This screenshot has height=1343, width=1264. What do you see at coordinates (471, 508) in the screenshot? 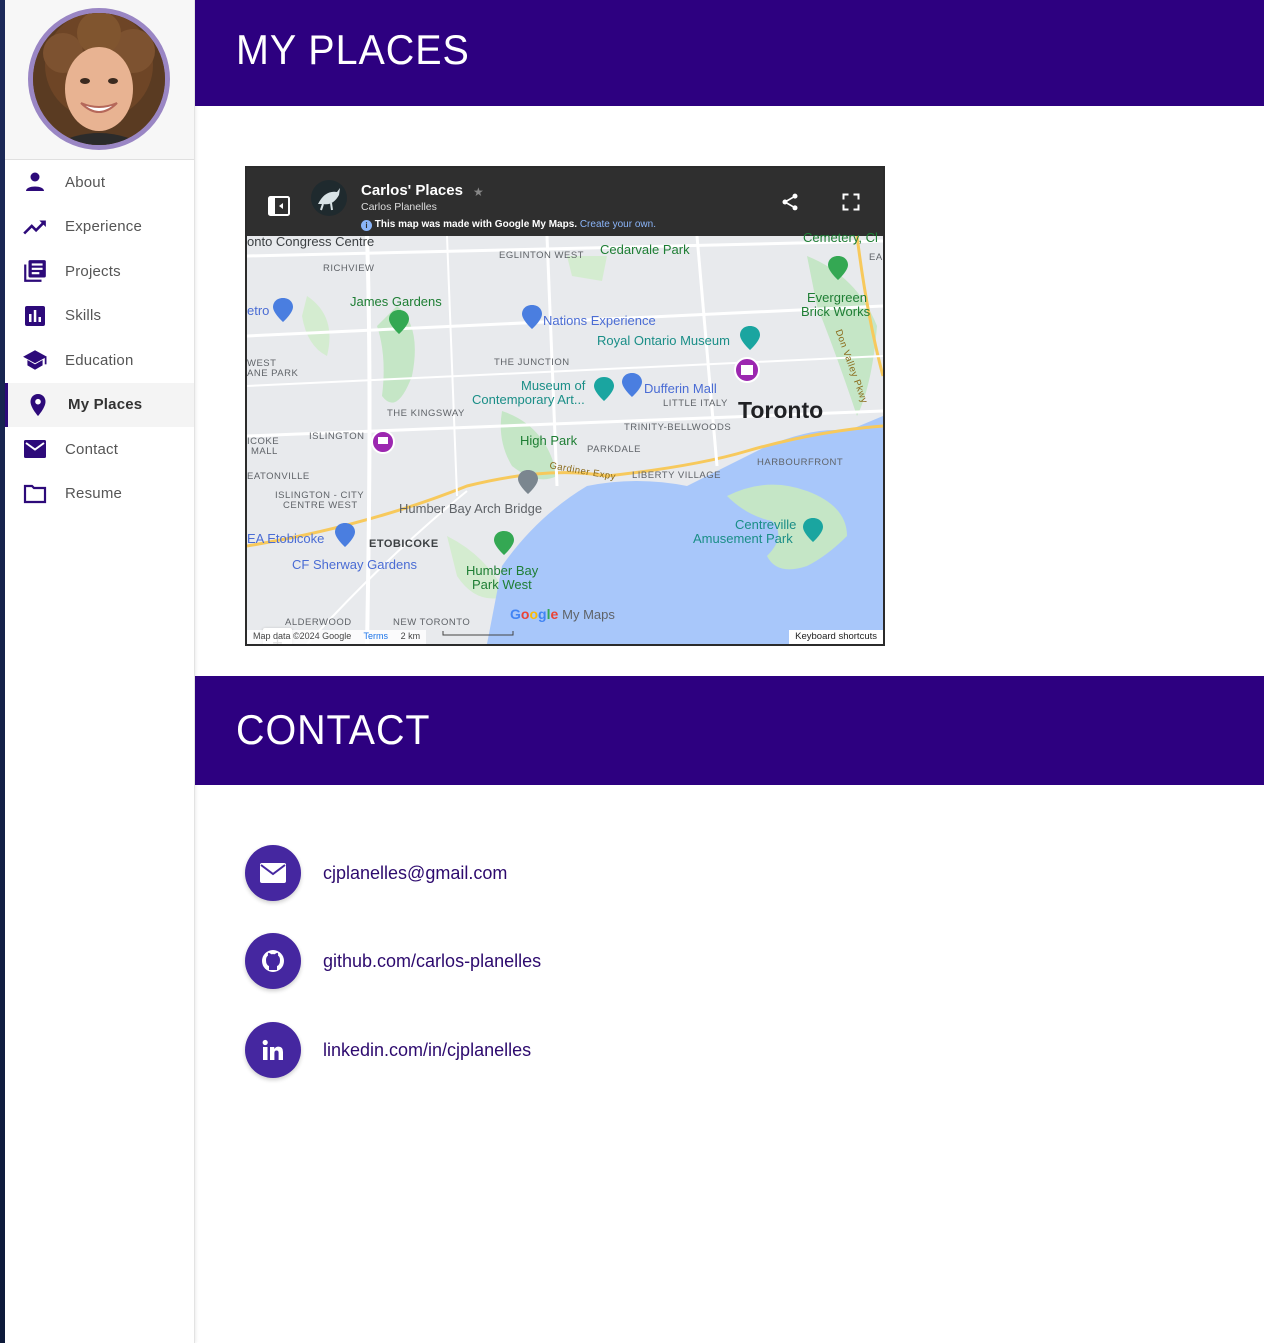
I see `map-label: Humber Bay Arch Bridge` at bounding box center [471, 508].